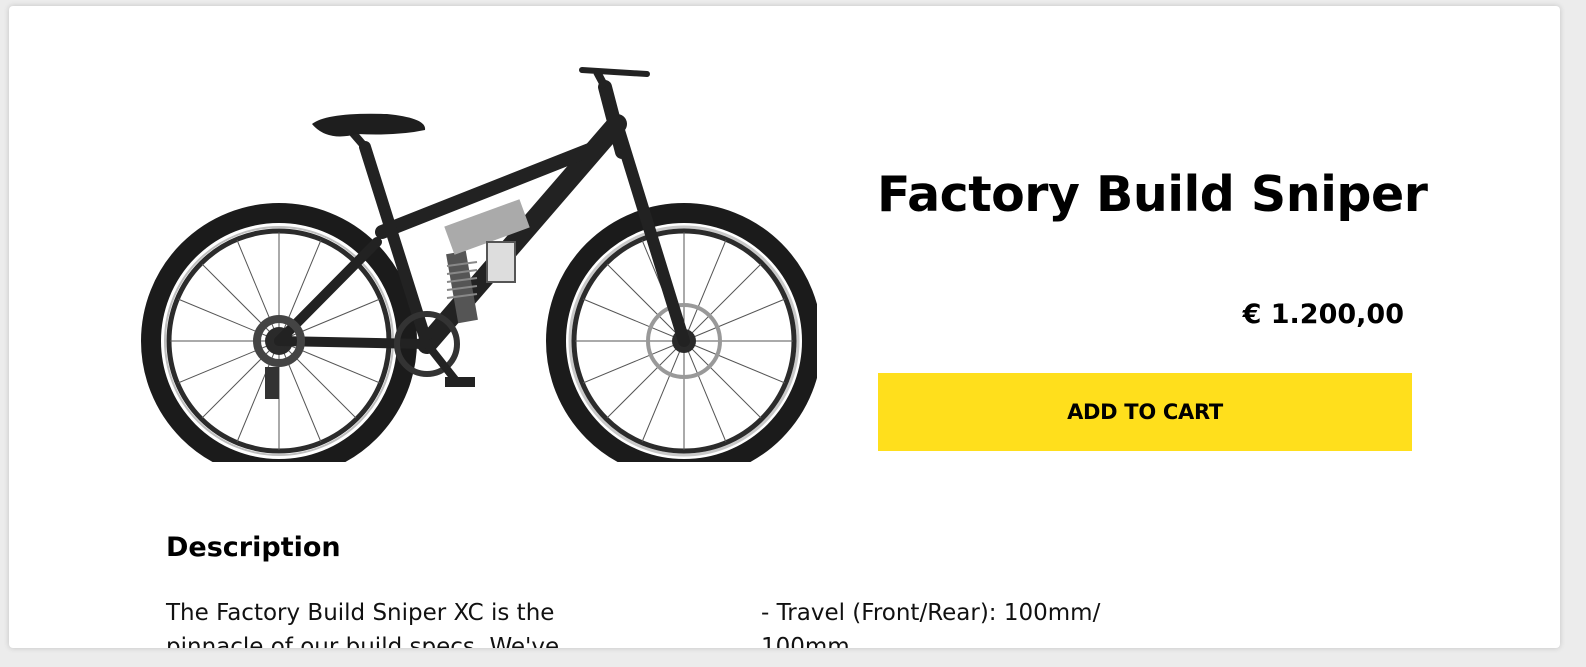 The width and height of the screenshot is (1586, 667). I want to click on description-text-right: - Travel (Front/Rear): 100mm/ 100mm, so click(931, 624).